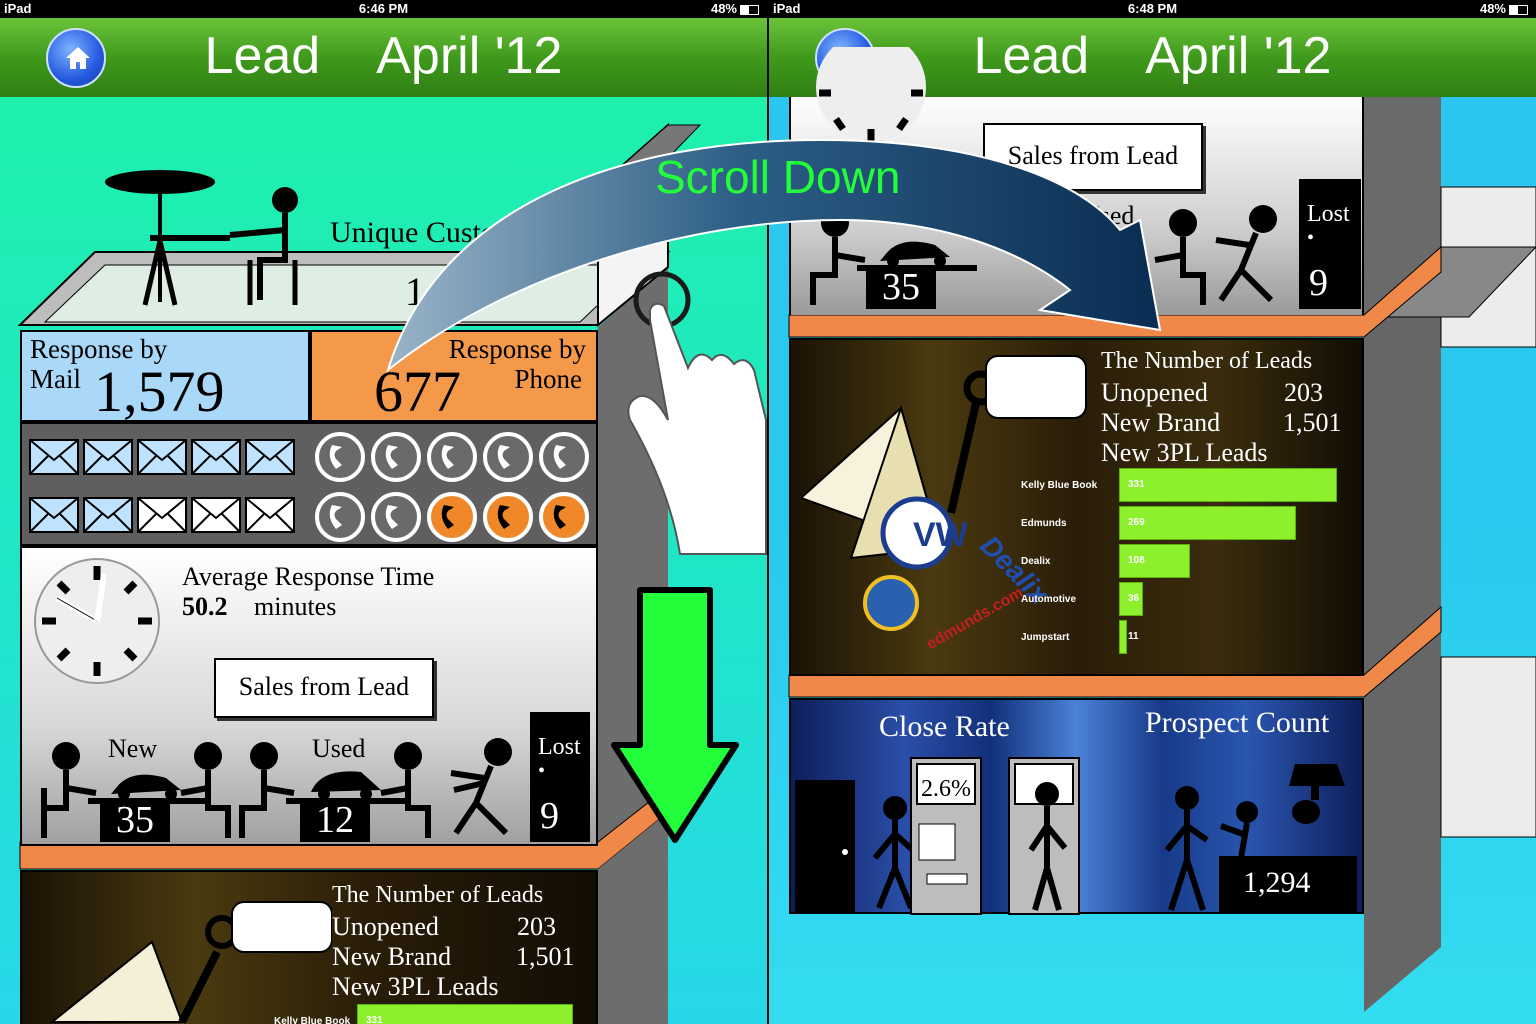  Describe the element at coordinates (1059, 485) in the screenshot. I see `bar-category-label: Kelly Blue Book` at that location.